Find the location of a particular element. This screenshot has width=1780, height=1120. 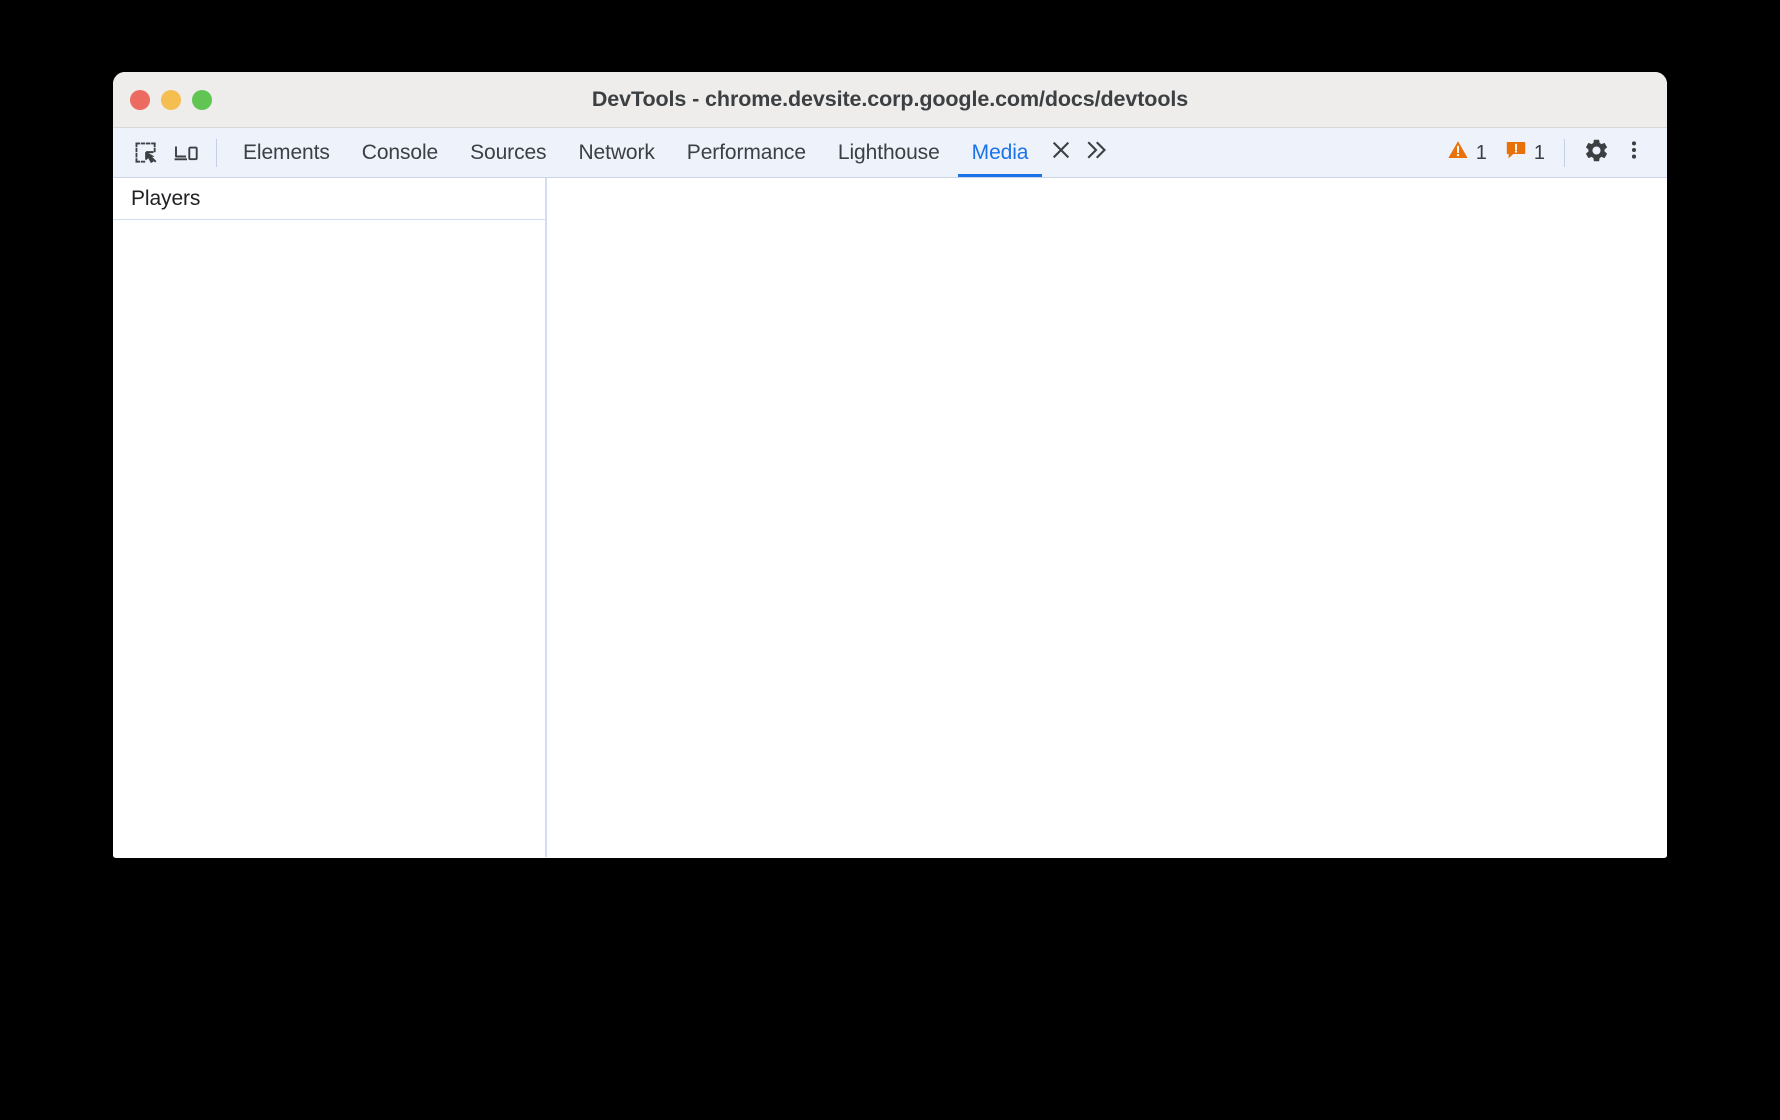

close-window-button is located at coordinates (140, 99).